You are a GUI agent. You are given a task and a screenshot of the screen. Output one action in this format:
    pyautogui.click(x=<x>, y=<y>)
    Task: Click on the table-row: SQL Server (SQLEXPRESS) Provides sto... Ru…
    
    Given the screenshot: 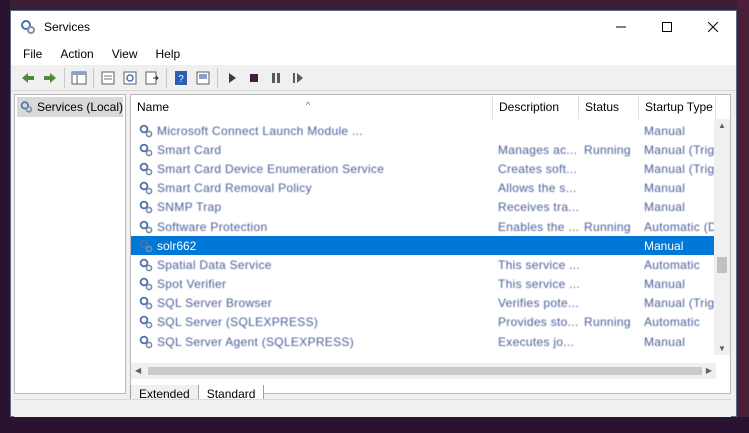 What is the action you would take?
    pyautogui.click(x=423, y=322)
    